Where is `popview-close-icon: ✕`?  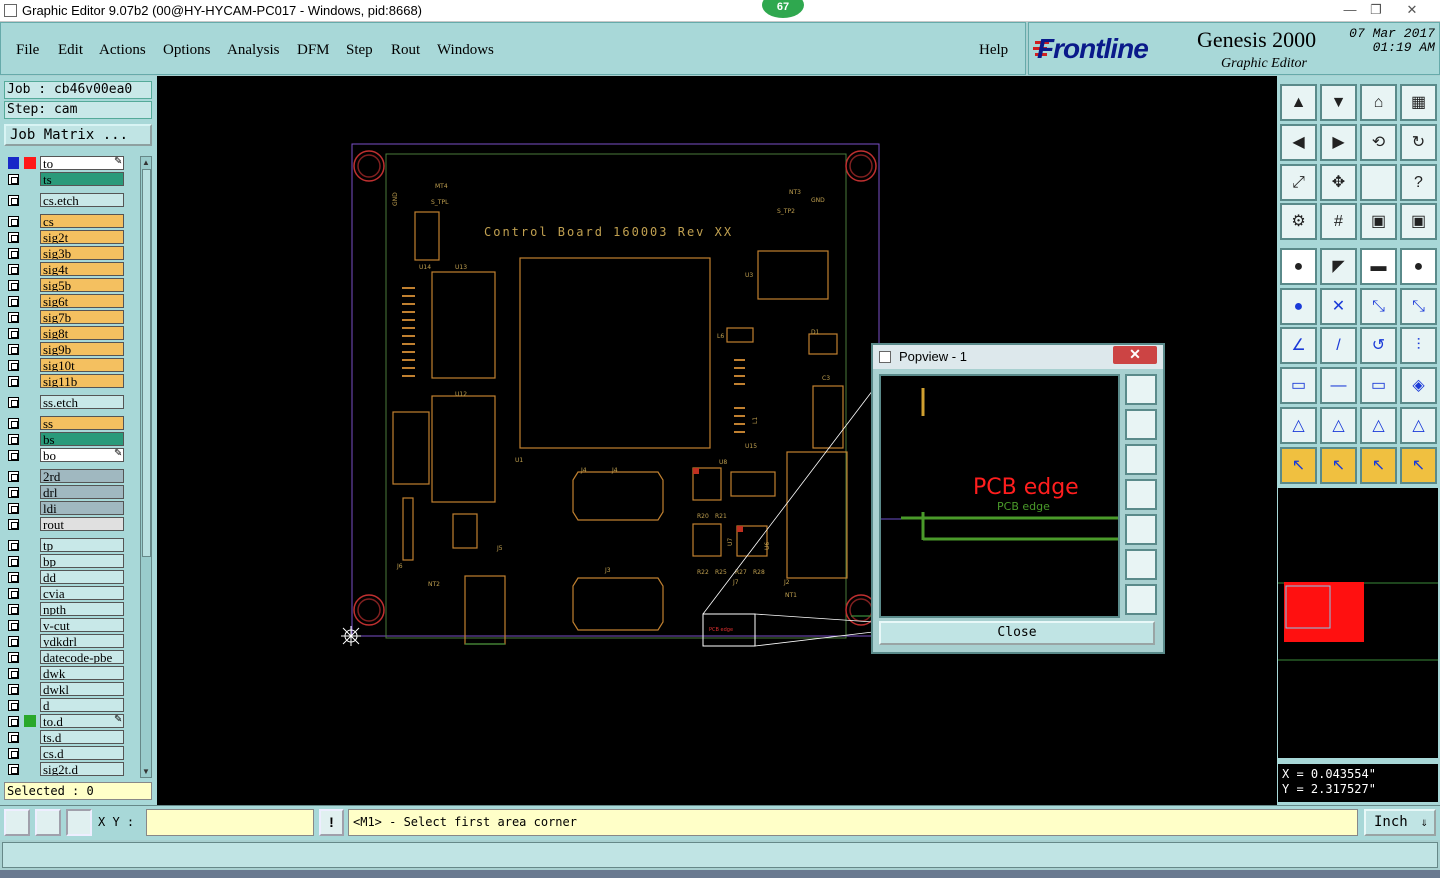 popview-close-icon: ✕ is located at coordinates (1135, 355).